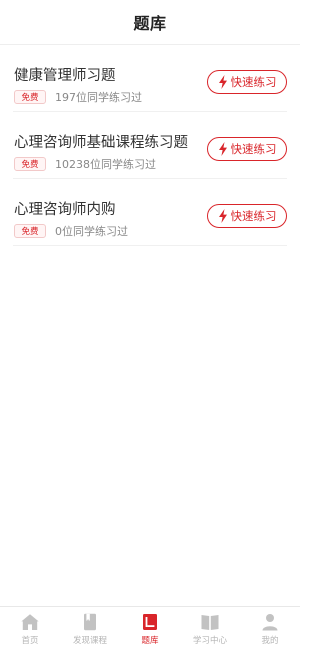  I want to click on tab-label: 发现课程, so click(89, 641).